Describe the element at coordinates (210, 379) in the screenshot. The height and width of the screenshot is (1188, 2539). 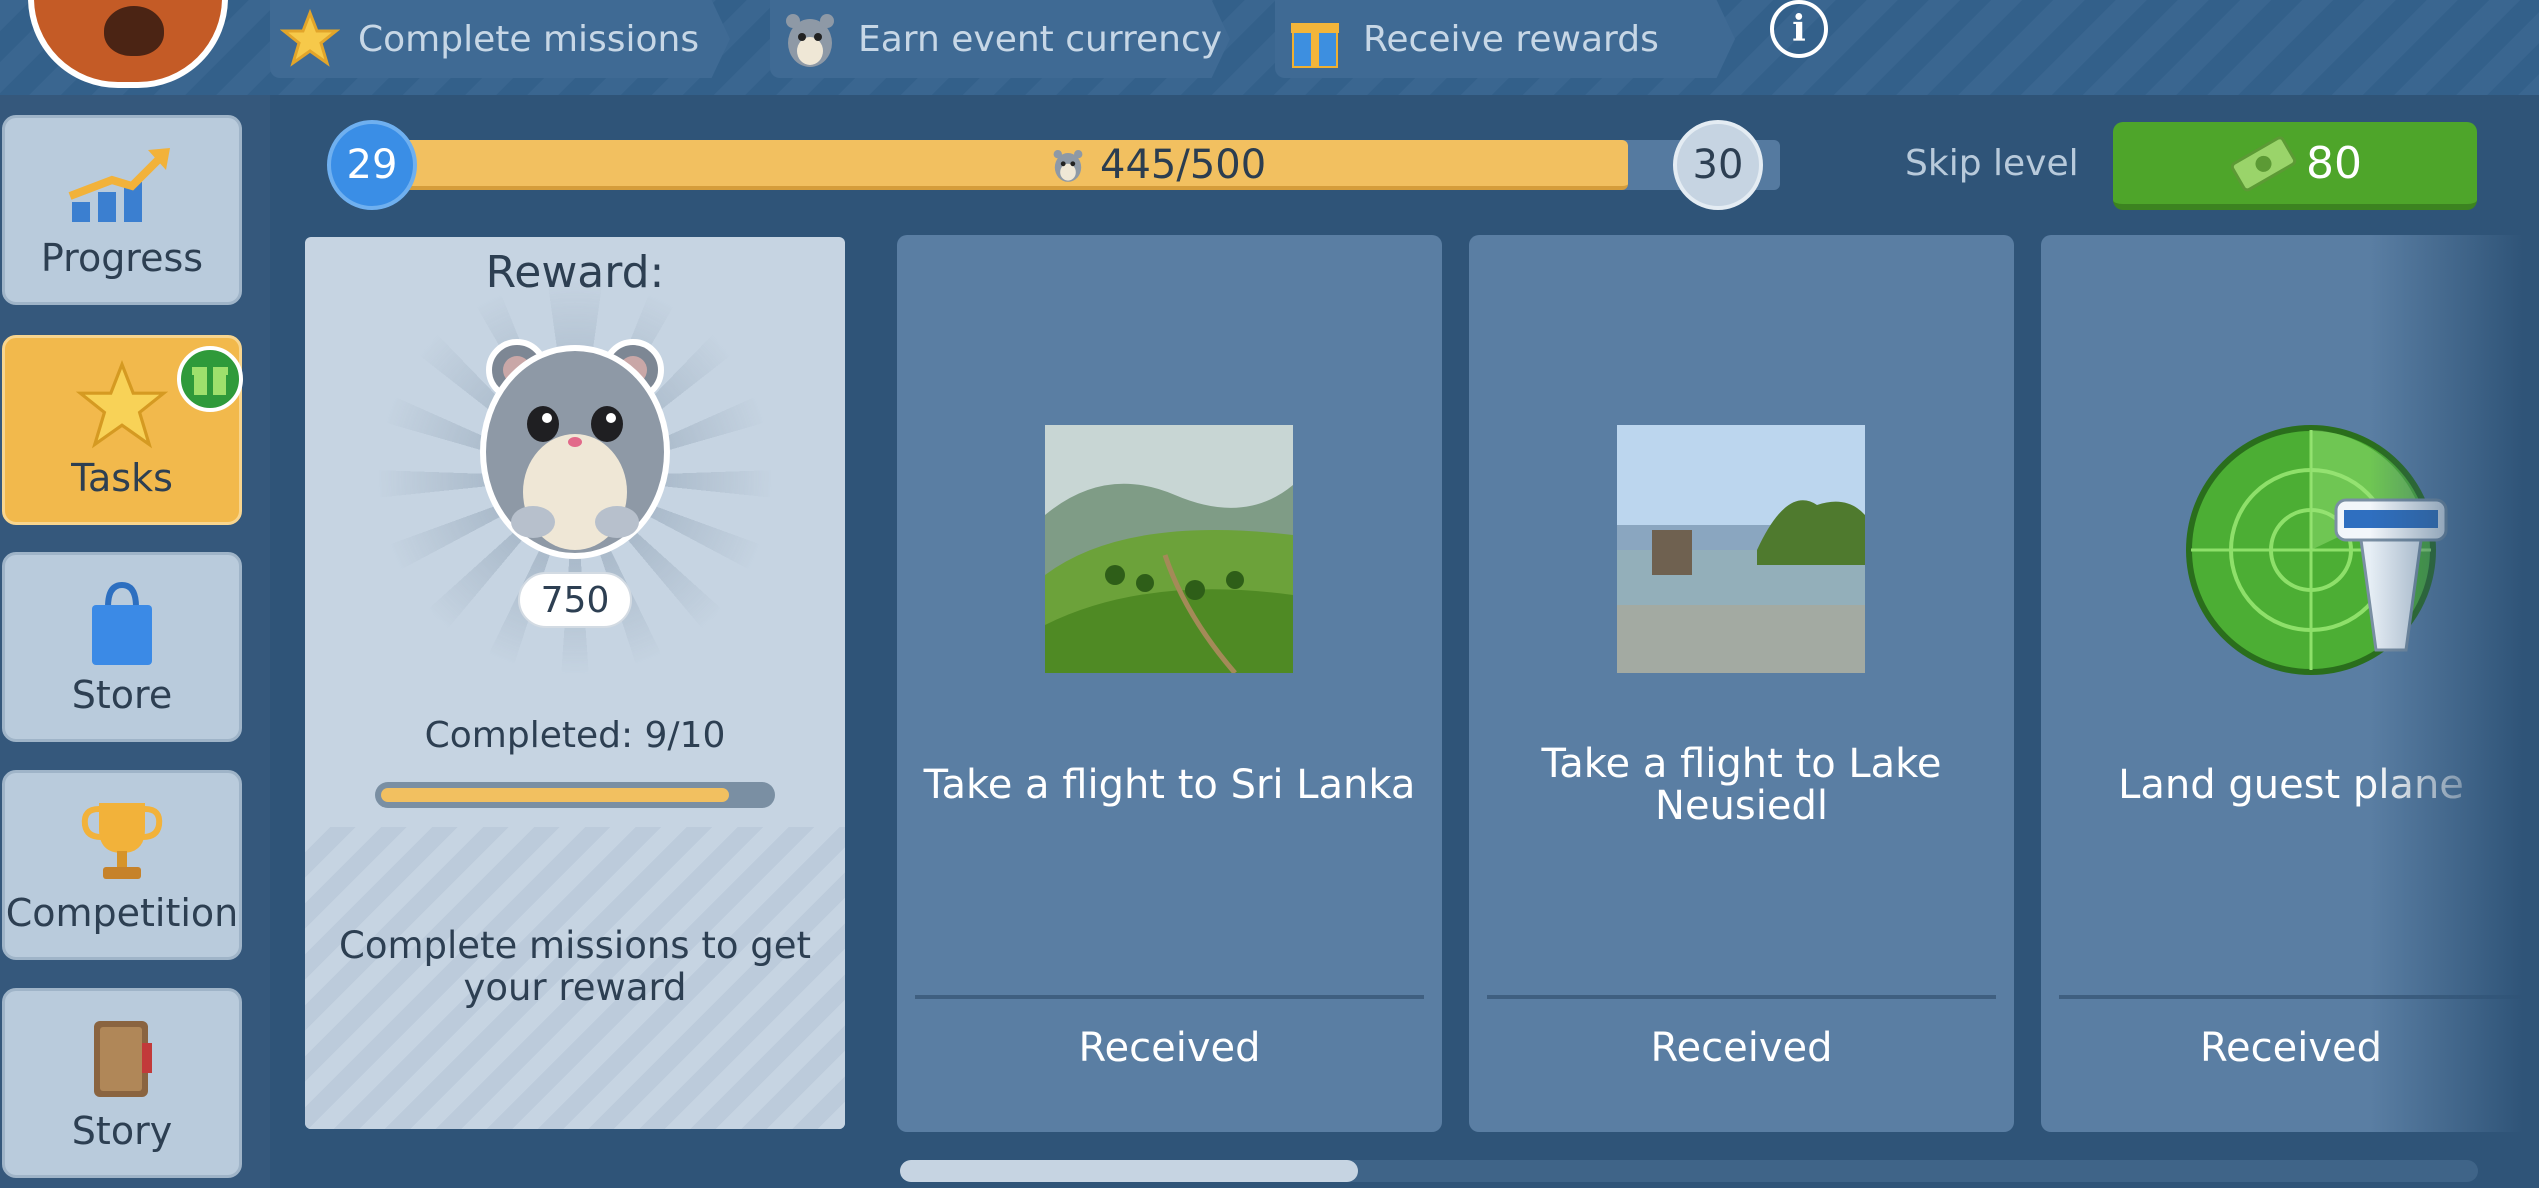
I see `gift-badge-icon` at that location.